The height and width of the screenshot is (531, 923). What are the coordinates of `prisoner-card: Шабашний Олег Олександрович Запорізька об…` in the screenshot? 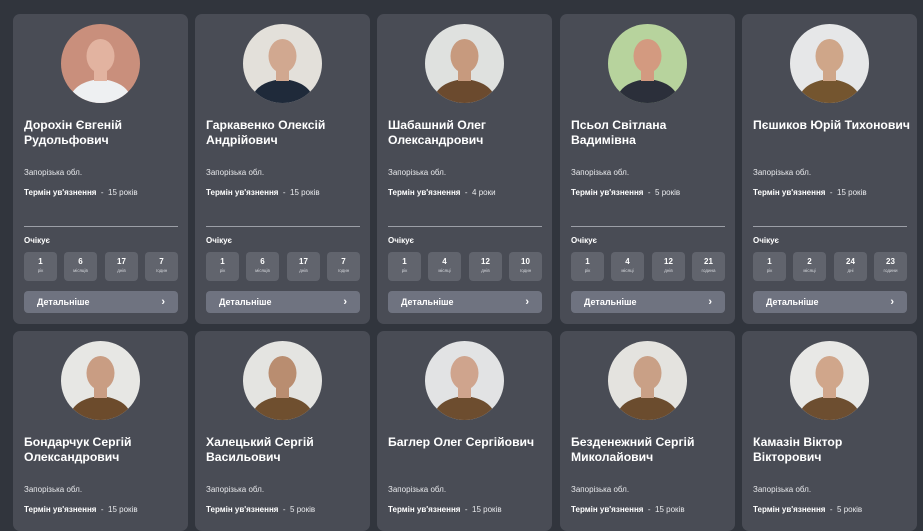 It's located at (464, 169).